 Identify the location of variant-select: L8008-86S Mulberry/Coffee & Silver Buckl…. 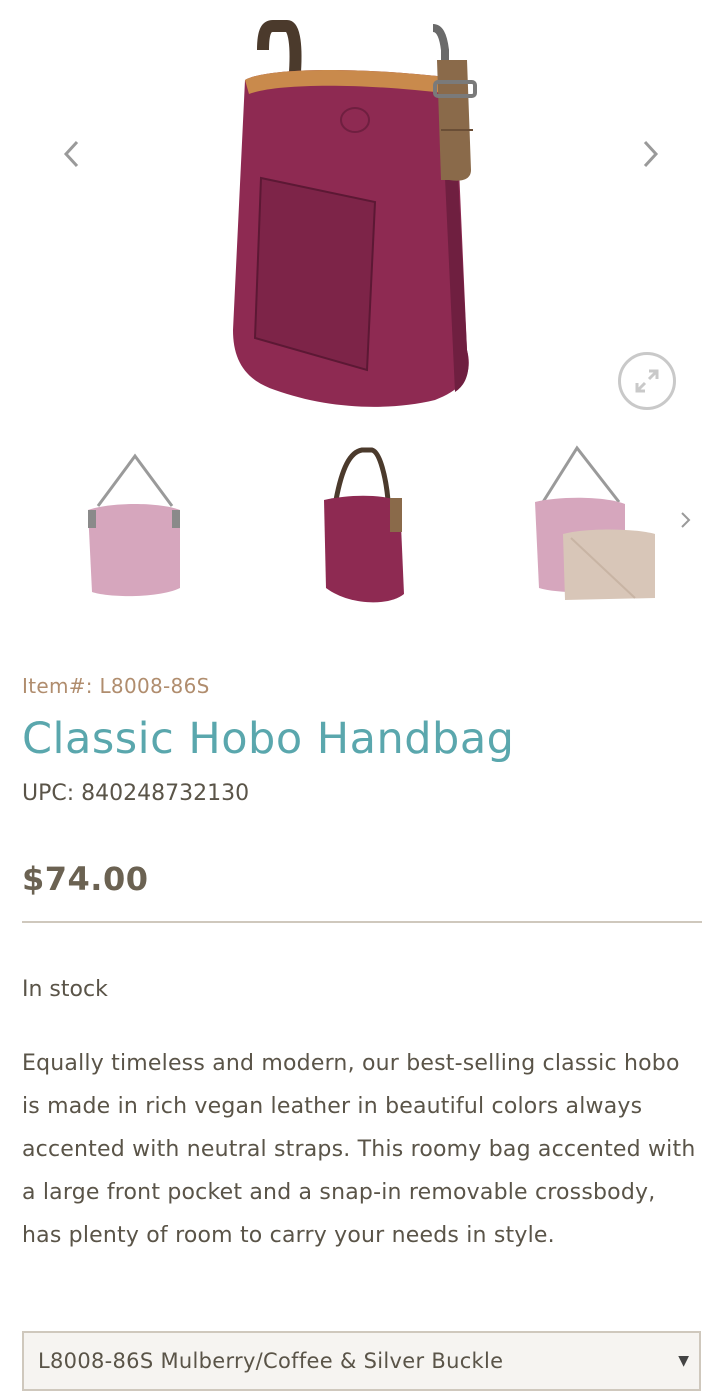
(361, 1361).